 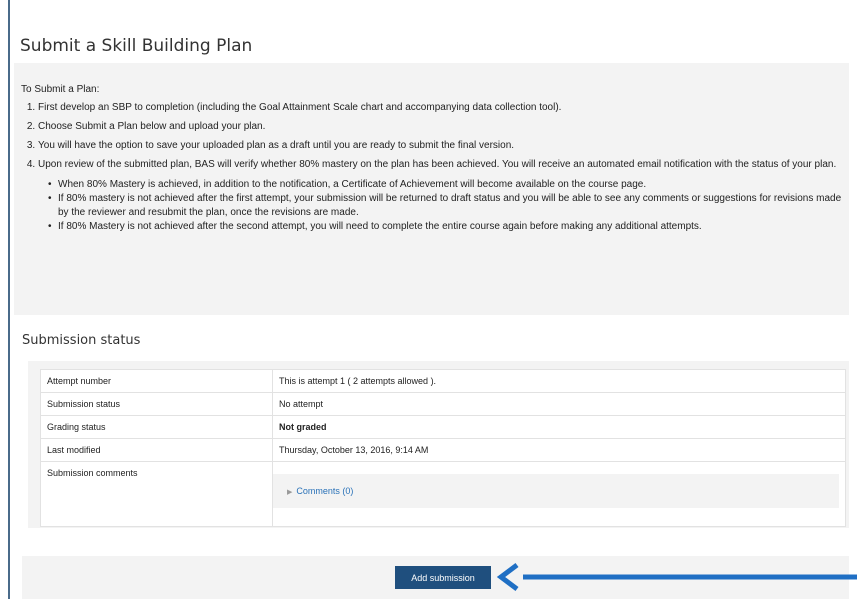 I want to click on table-row: Submission comments ▶ Comments (0), so click(x=443, y=494).